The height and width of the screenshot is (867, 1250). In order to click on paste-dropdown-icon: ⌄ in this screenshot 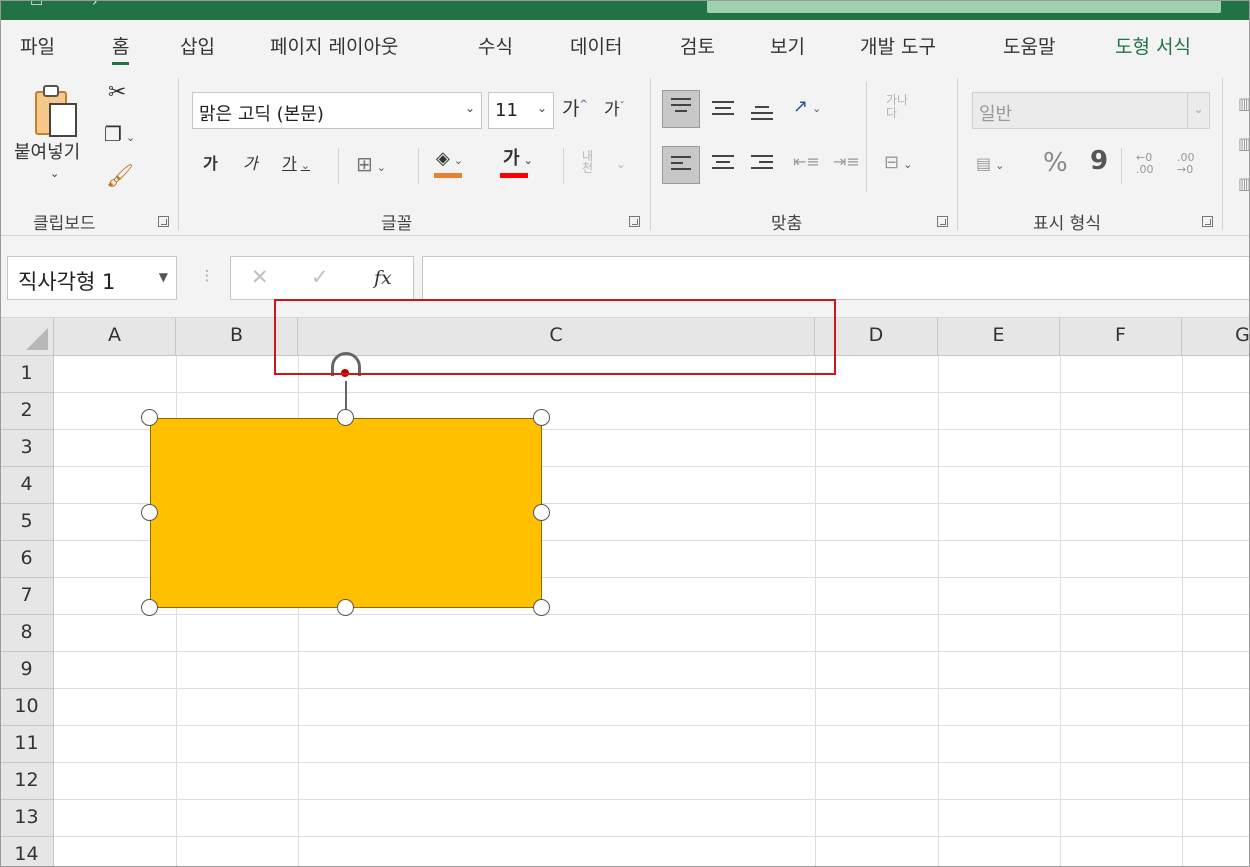, I will do `click(54, 173)`.